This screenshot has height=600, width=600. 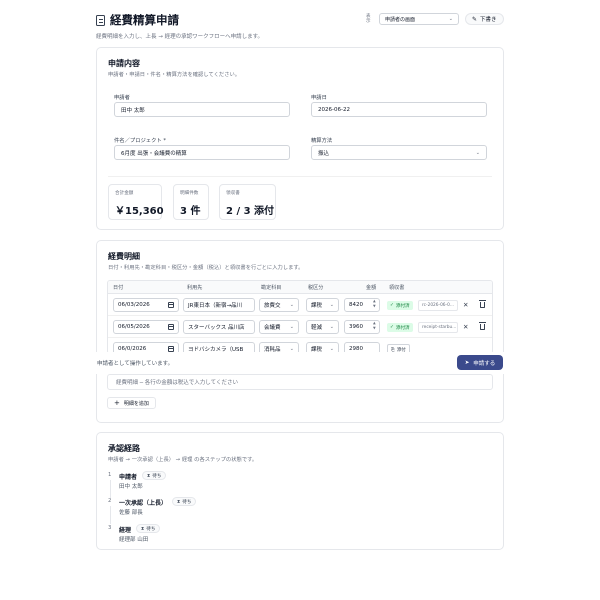 I want to click on submit-label: 申請する, so click(x=484, y=363).